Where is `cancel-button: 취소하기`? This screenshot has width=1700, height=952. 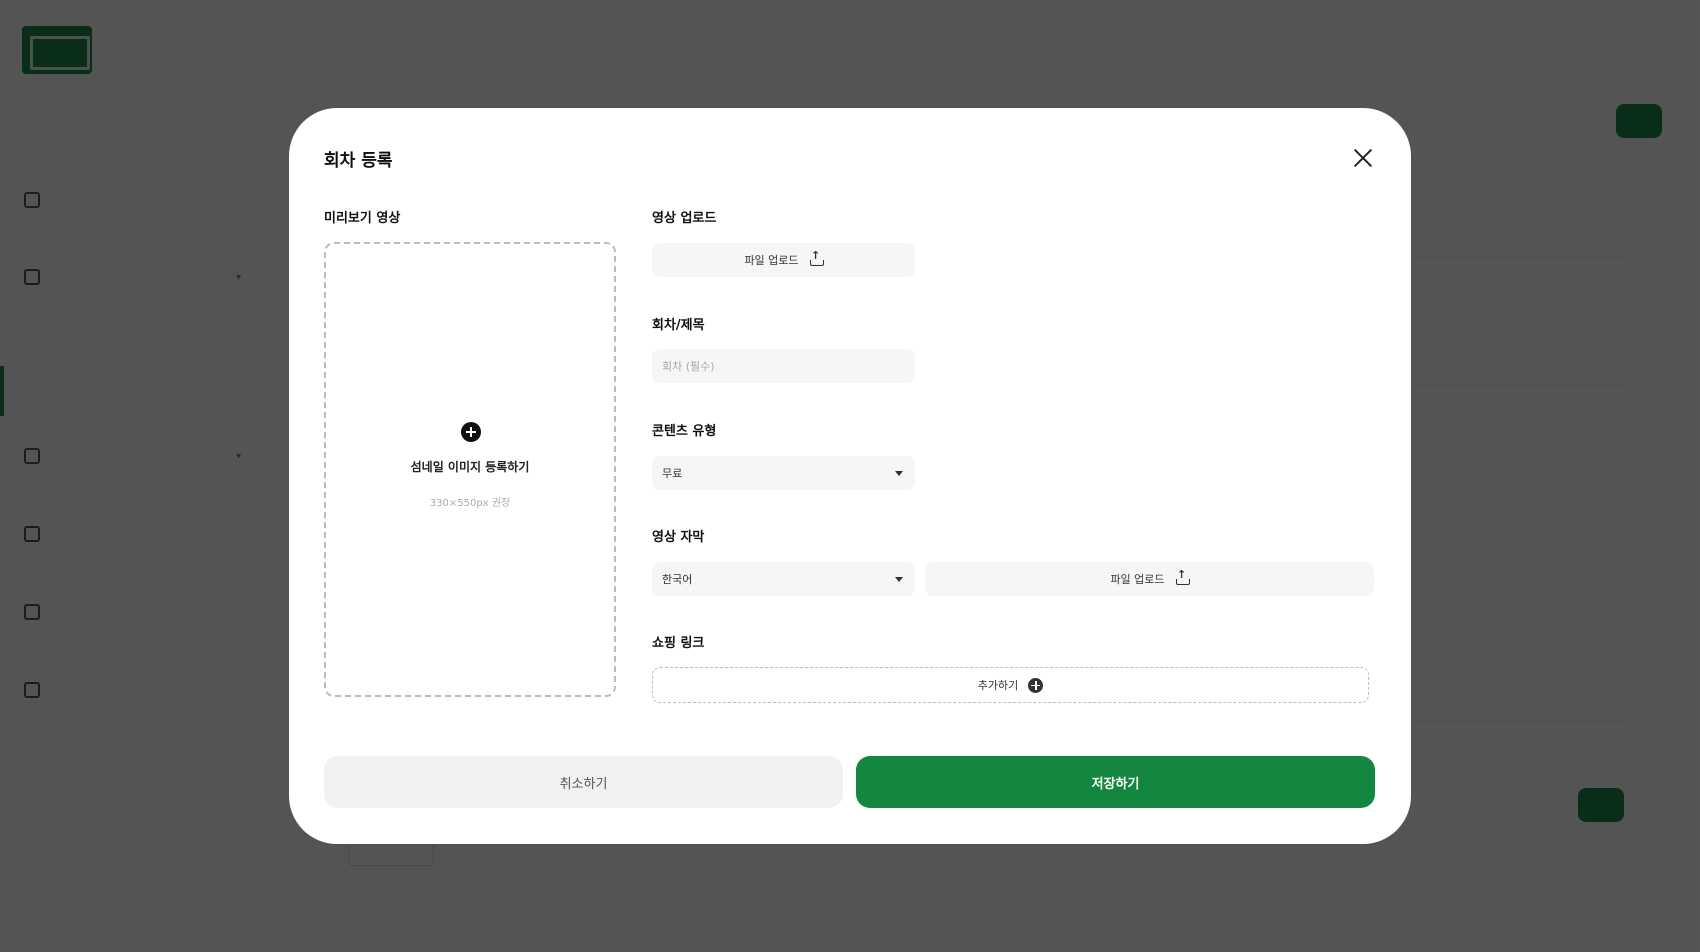 cancel-button: 취소하기 is located at coordinates (583, 782).